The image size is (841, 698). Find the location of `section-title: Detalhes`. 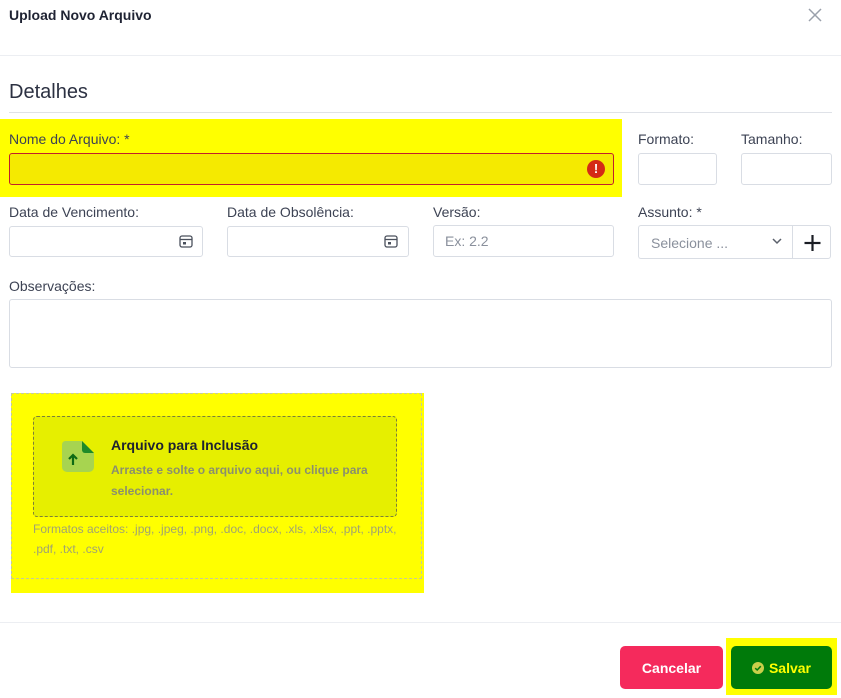

section-title: Detalhes is located at coordinates (48, 92).